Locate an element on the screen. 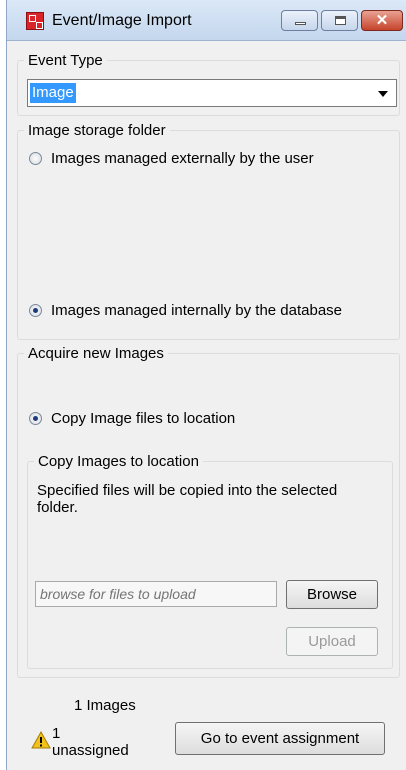 The image size is (406, 770). images-count: 1 Images is located at coordinates (105, 705).